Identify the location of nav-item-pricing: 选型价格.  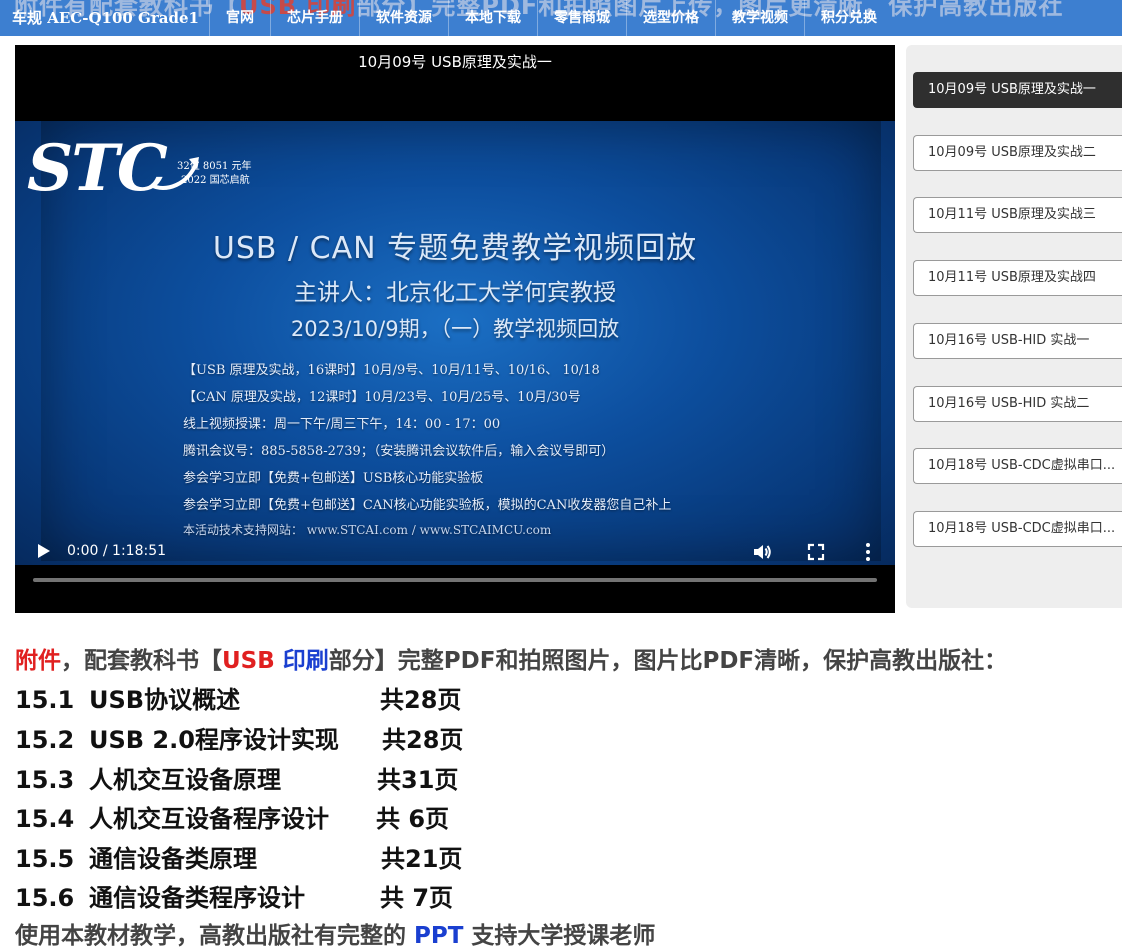
(670, 18).